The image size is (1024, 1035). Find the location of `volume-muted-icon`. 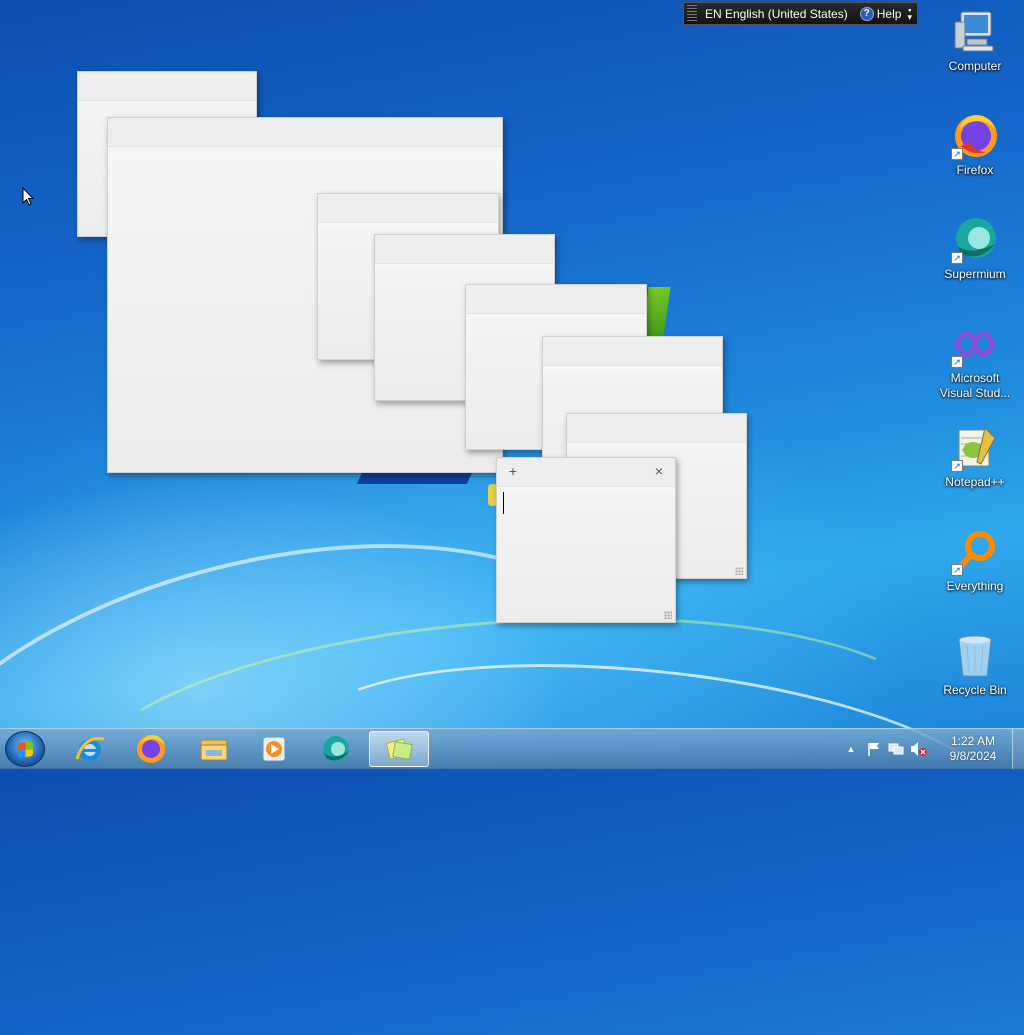

volume-muted-icon is located at coordinates (919, 749).